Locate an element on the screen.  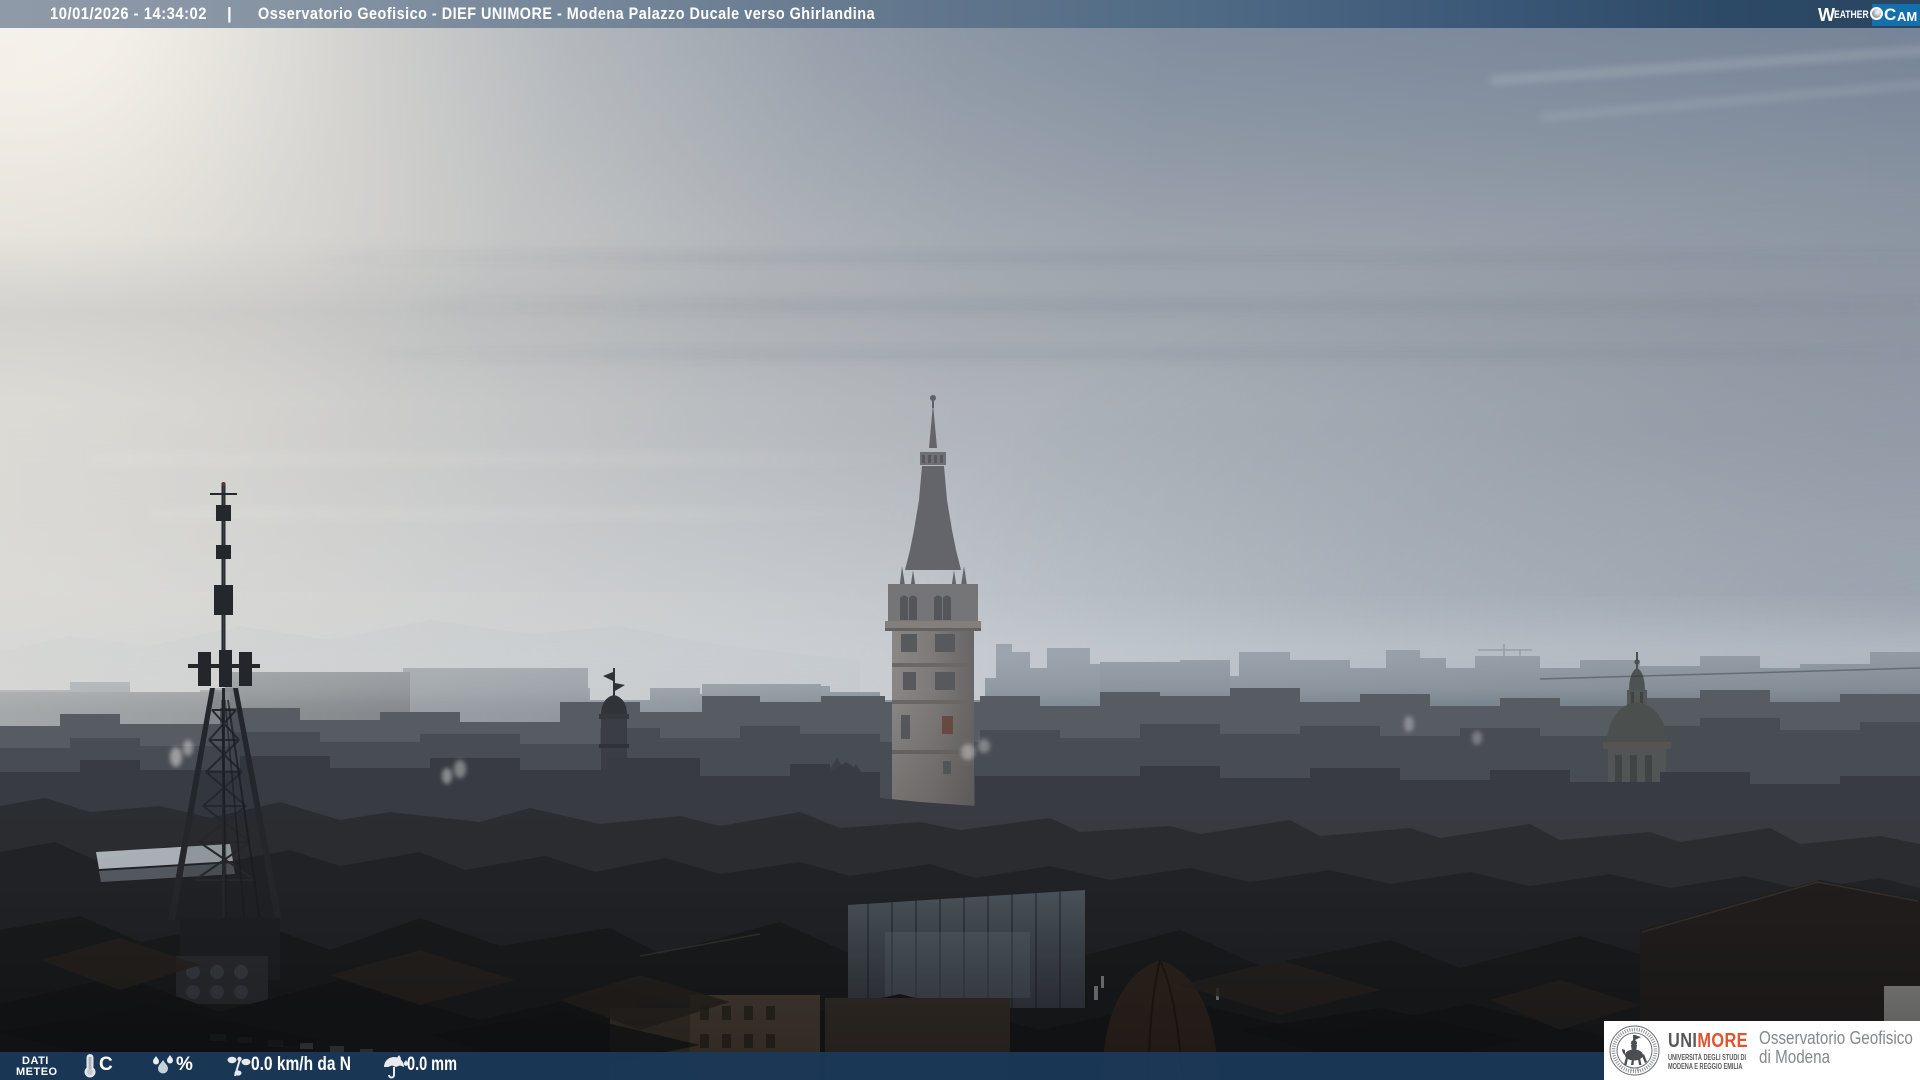
svg-text: 1175 is located at coordinates (1635, 1069).